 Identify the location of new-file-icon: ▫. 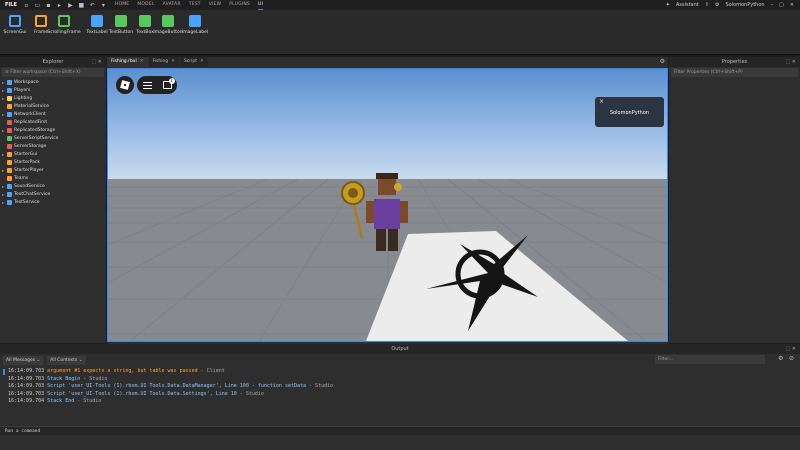
(26, 5).